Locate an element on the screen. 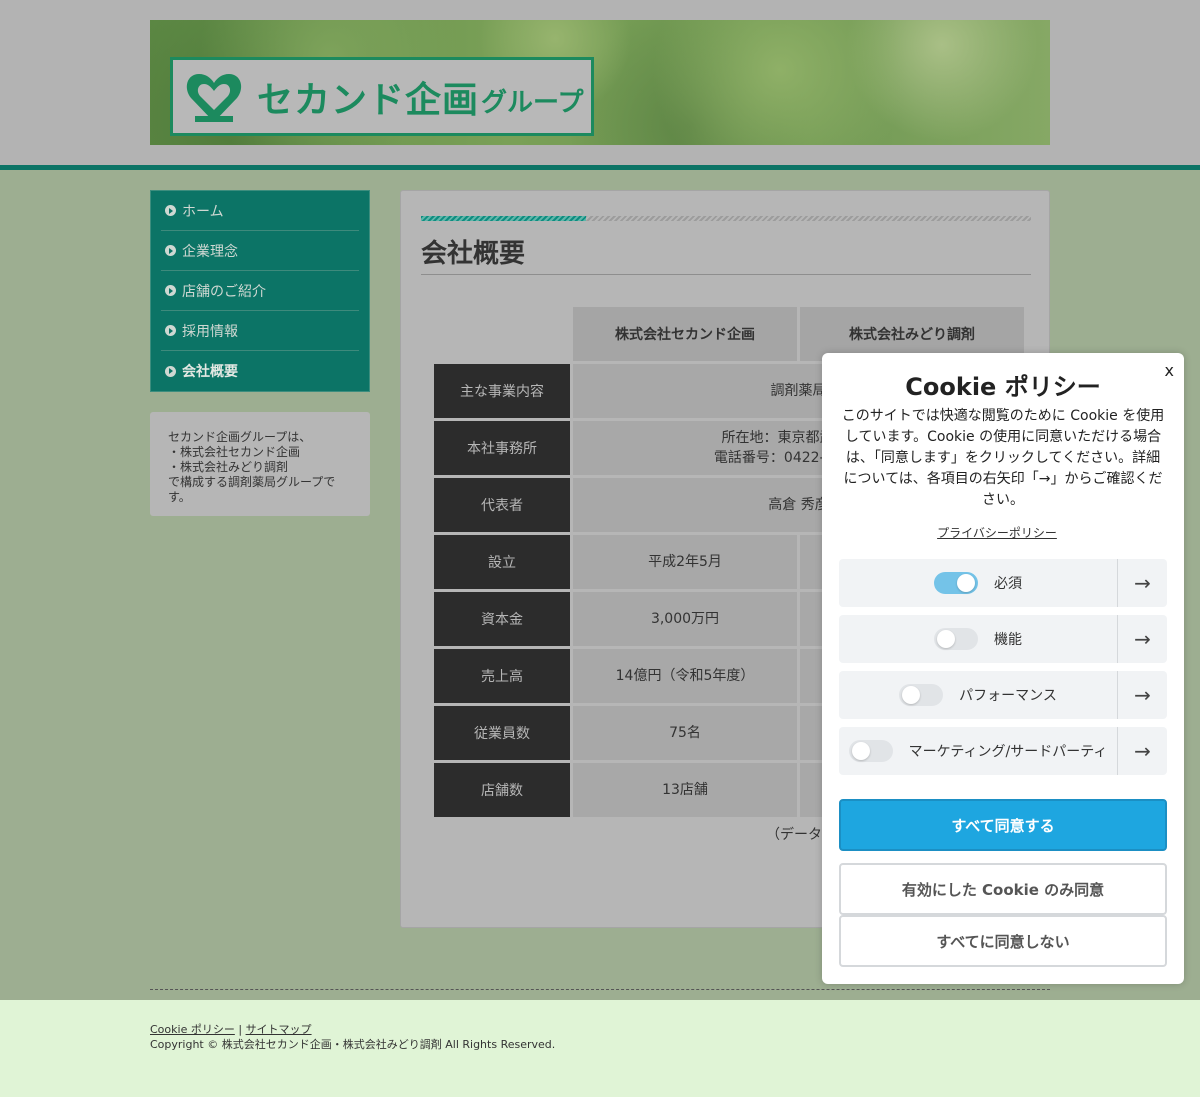 Image resolution: width=1200 pixels, height=1097 pixels. title-decoration-accent is located at coordinates (503, 218).